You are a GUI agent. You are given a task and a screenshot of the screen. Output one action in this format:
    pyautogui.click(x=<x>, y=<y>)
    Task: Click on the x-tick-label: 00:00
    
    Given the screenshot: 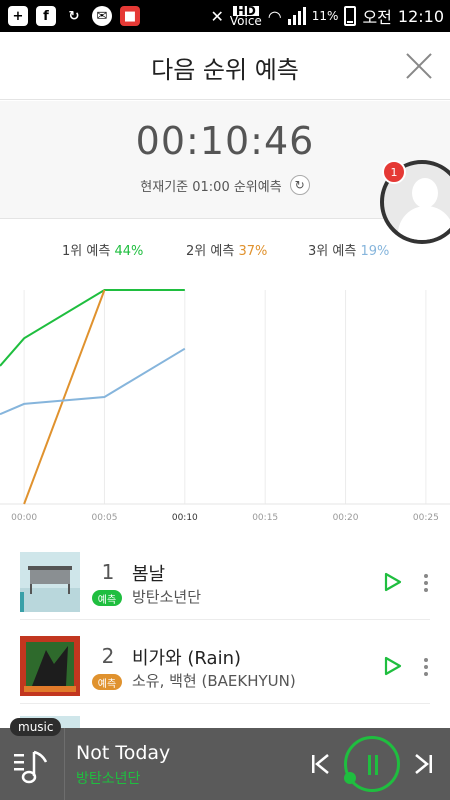 What is the action you would take?
    pyautogui.click(x=24, y=518)
    